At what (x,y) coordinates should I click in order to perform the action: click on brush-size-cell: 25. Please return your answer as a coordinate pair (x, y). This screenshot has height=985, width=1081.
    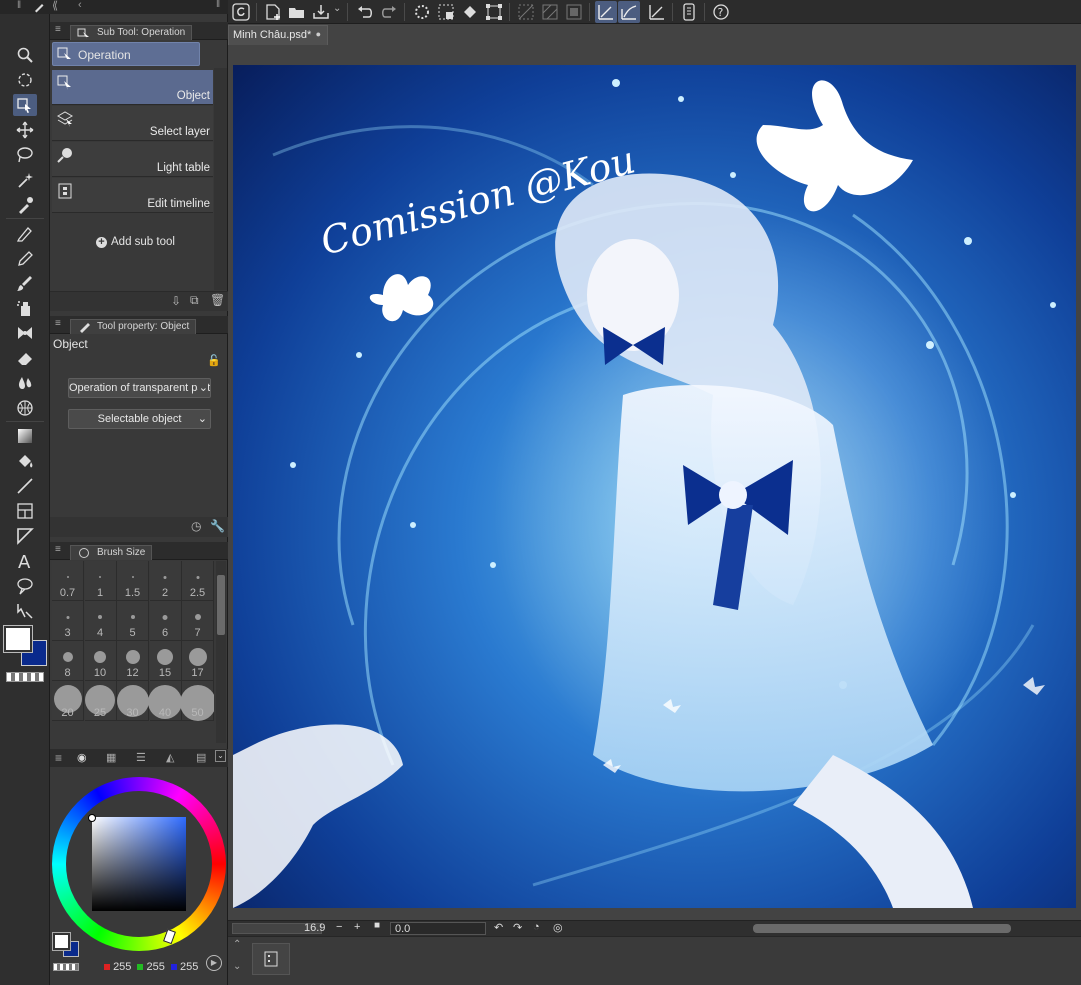
    Looking at the image, I should click on (100, 701).